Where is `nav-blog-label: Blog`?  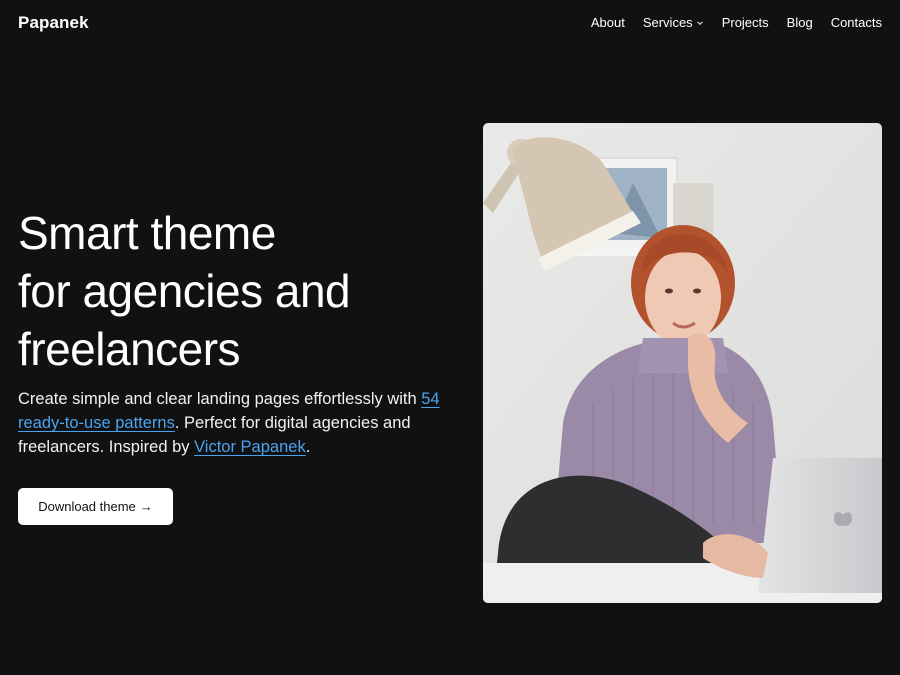 nav-blog-label: Blog is located at coordinates (799, 22).